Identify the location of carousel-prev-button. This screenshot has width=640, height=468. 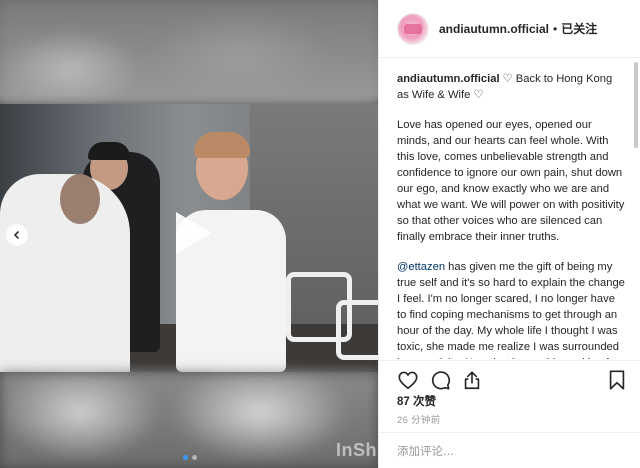
(17, 235).